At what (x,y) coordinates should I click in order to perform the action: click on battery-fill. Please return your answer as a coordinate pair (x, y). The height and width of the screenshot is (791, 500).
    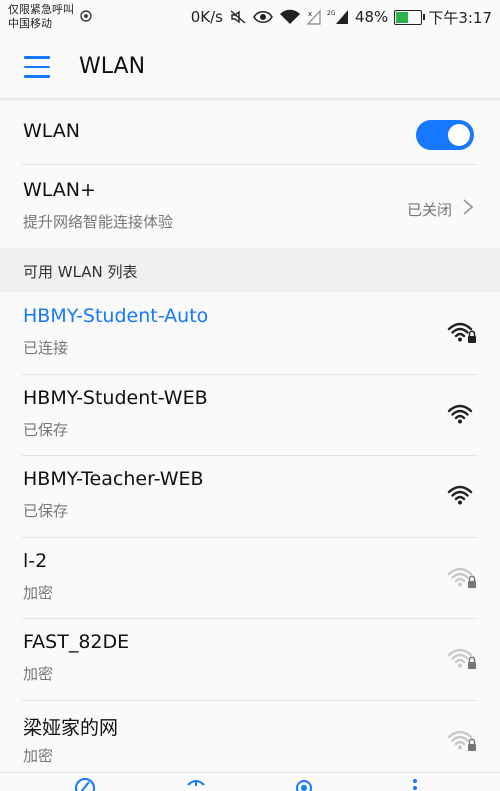
    Looking at the image, I should click on (402, 17).